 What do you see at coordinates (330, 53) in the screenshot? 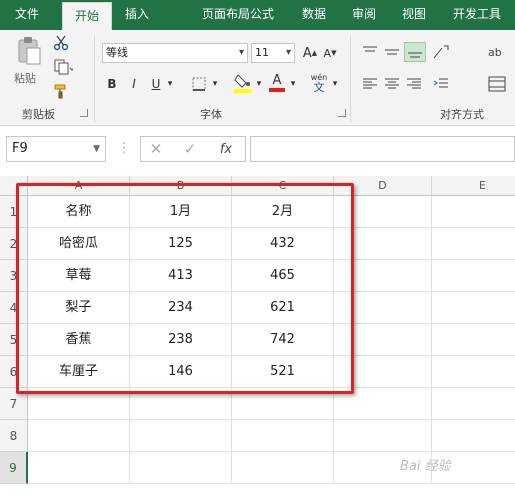
I see `shrink-font-button: A ▼` at bounding box center [330, 53].